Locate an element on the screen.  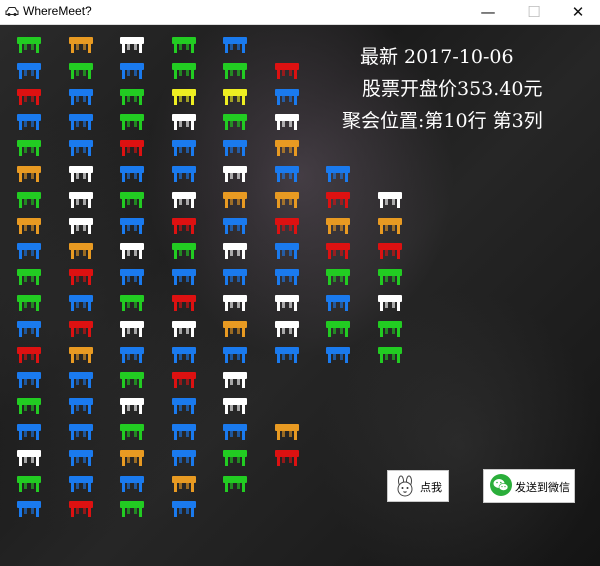
meeting-location-label: 聚会位置:第10行 第3列 is located at coordinates (442, 121).